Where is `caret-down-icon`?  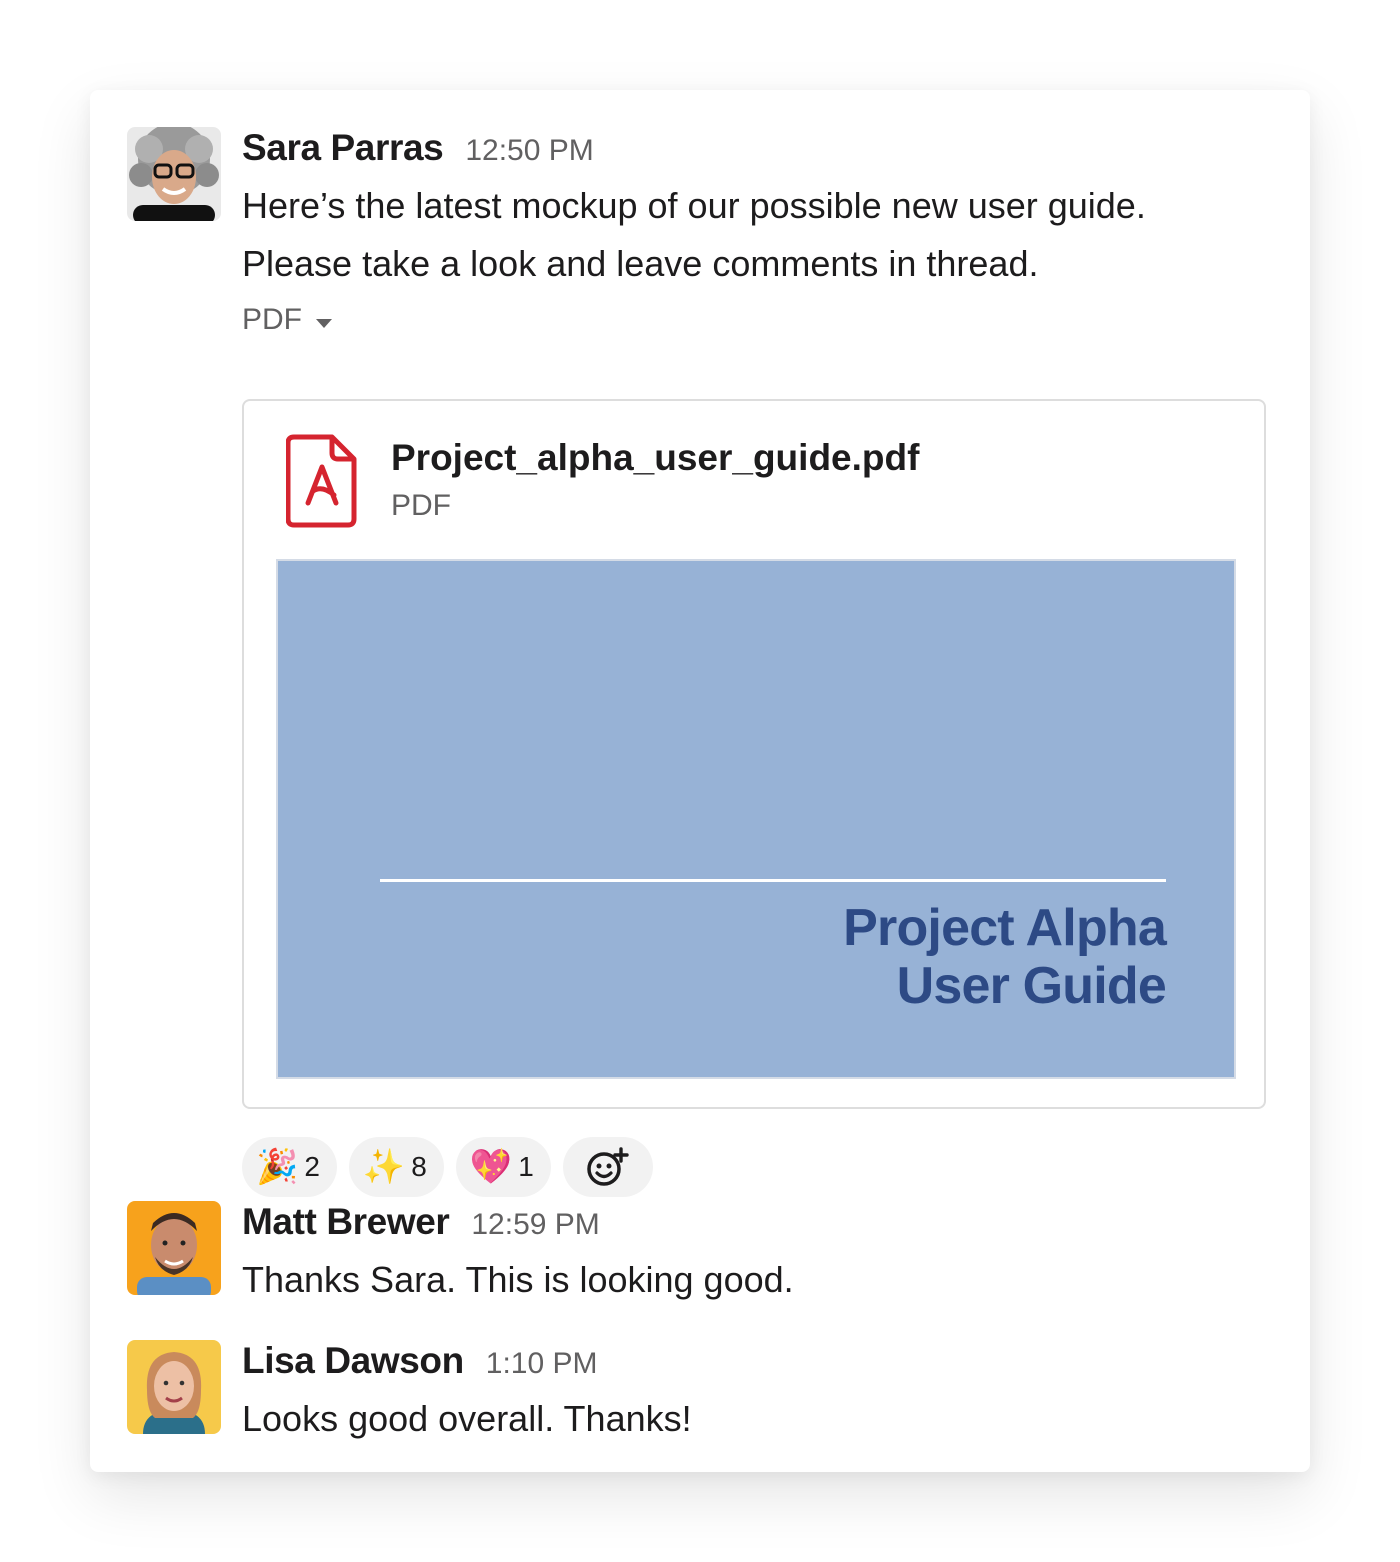
caret-down-icon is located at coordinates (324, 323).